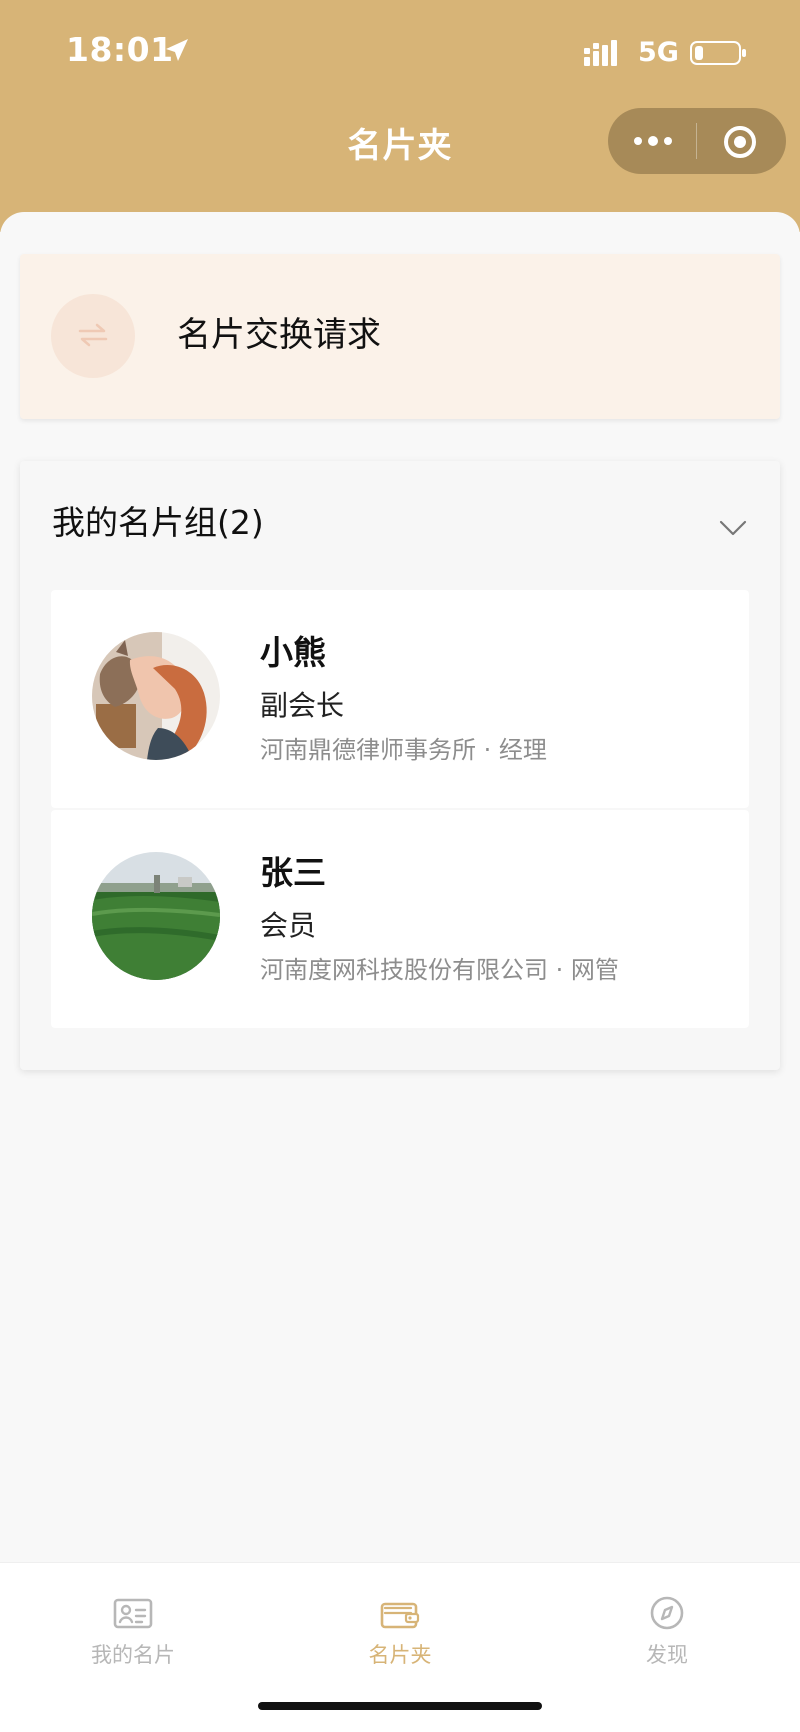 Image resolution: width=800 pixels, height=1732 pixels. Describe the element at coordinates (400, 699) in the screenshot. I see `contact-card-xiaoxiong: 小熊 副会长 河南鼎德律师事务所 · 经理` at that location.